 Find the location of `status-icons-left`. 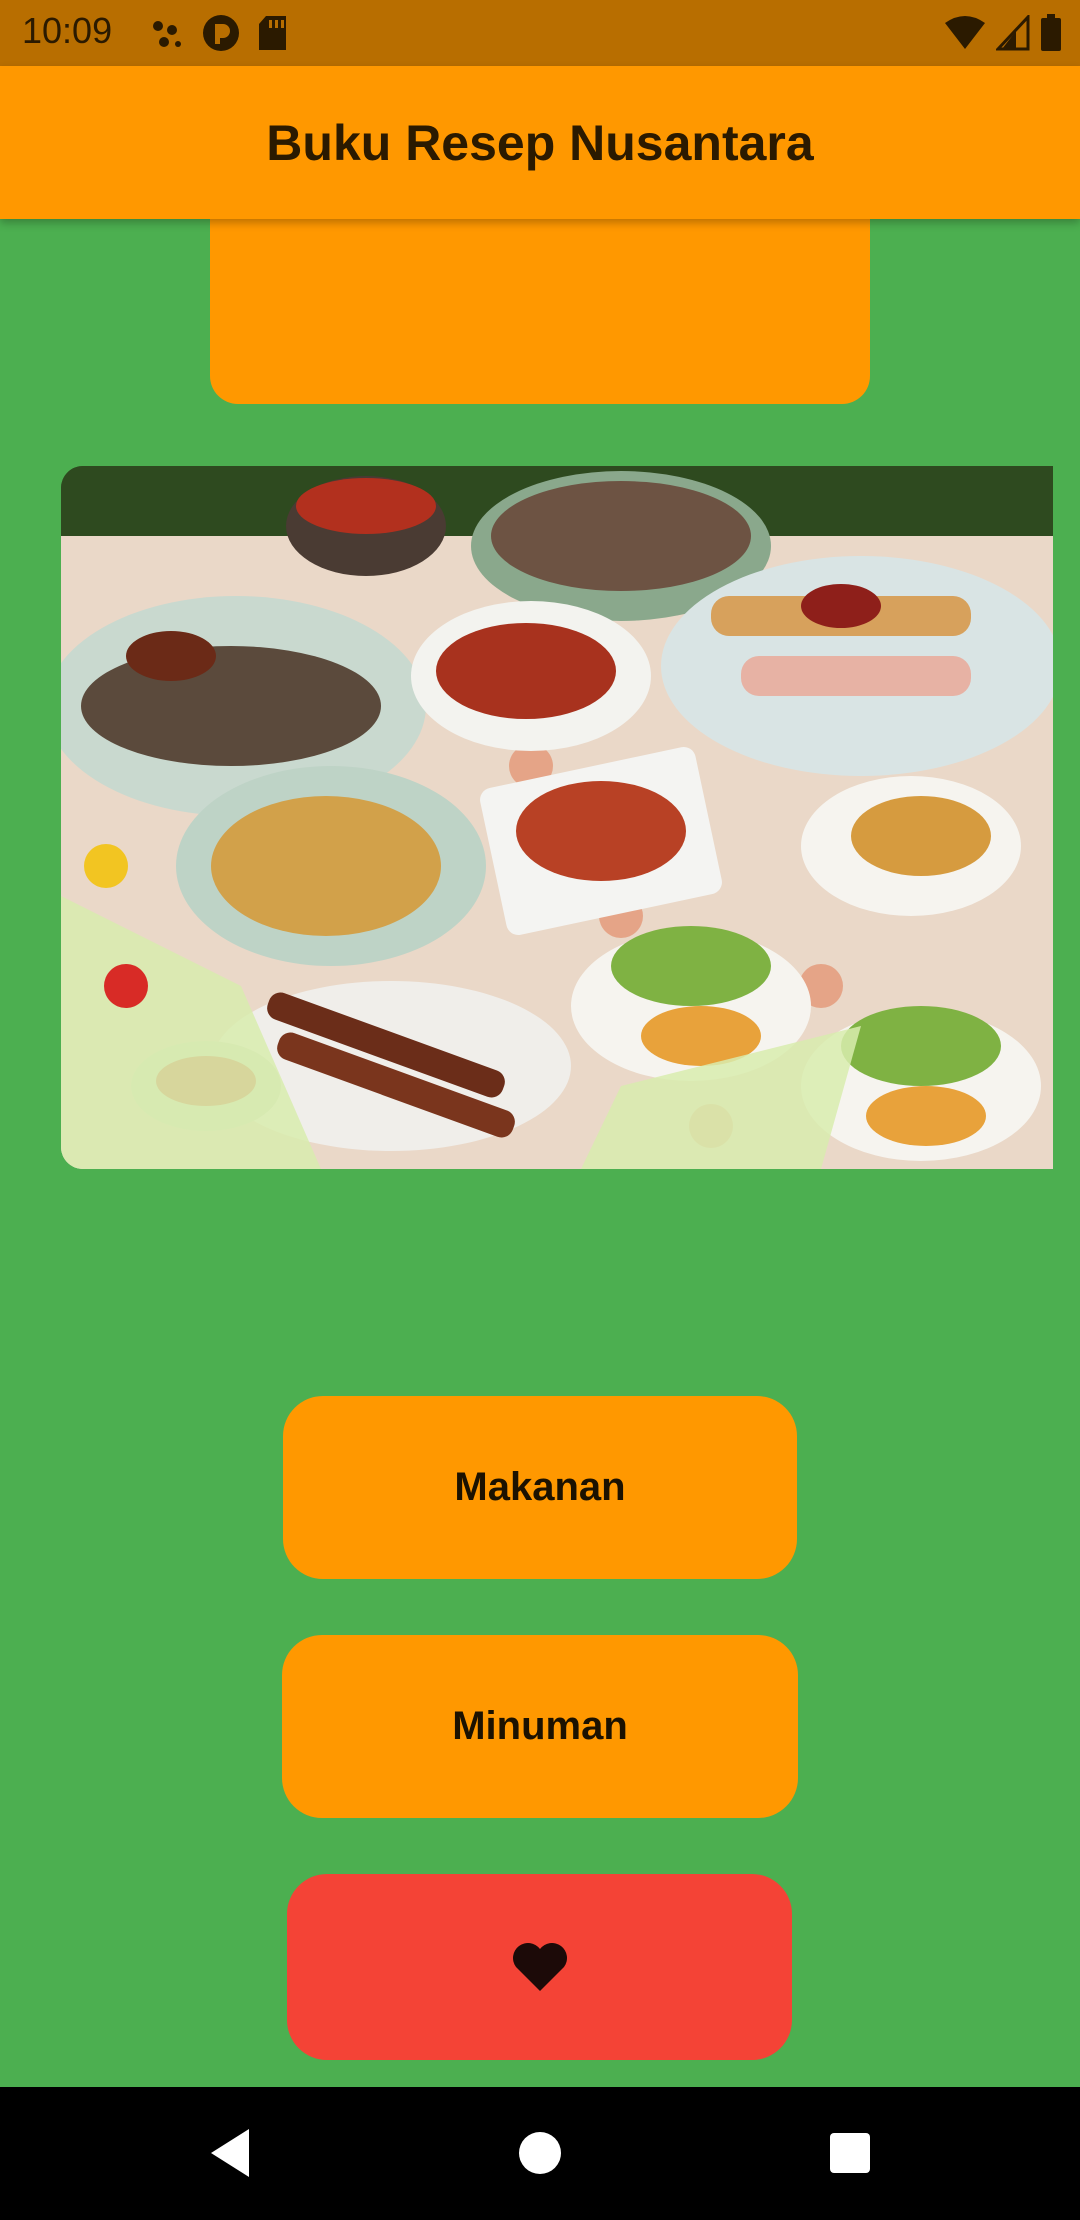

status-icons-left is located at coordinates (219, 33).